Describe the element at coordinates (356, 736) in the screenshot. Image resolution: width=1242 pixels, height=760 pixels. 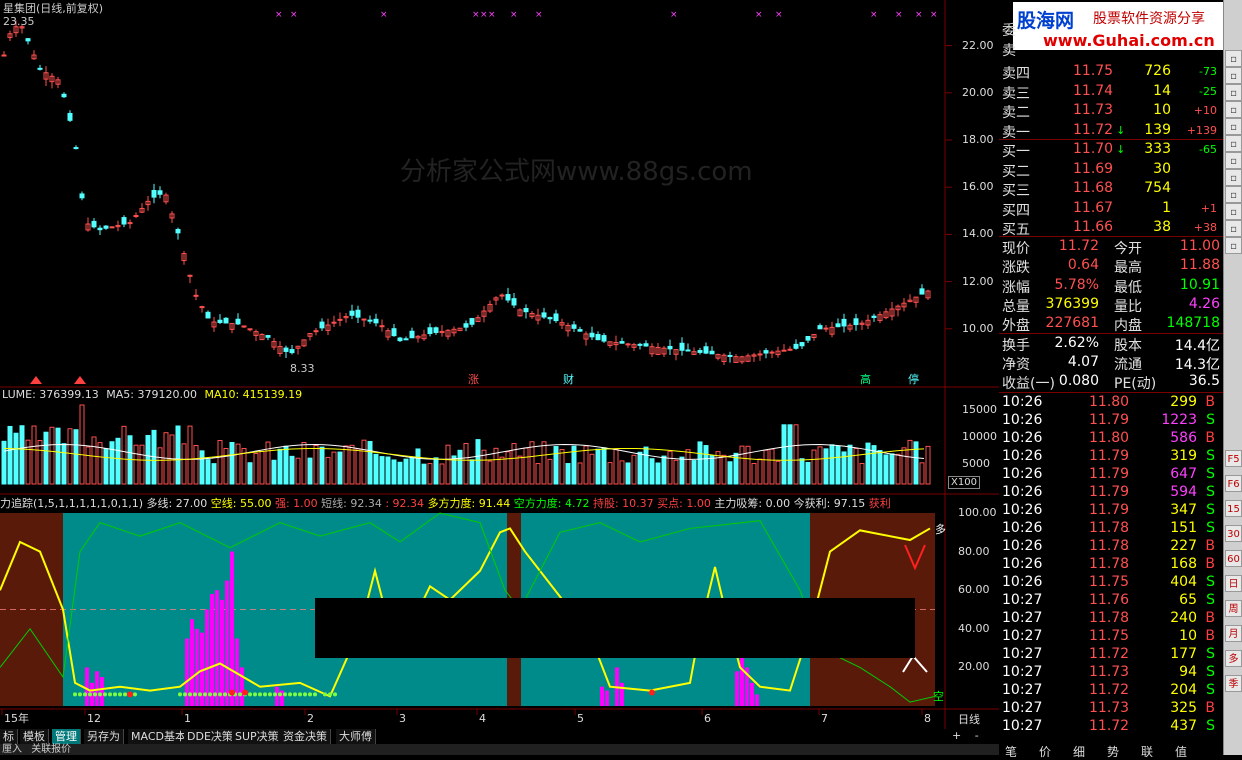
I see `toolbar-tab: 大师傅` at that location.